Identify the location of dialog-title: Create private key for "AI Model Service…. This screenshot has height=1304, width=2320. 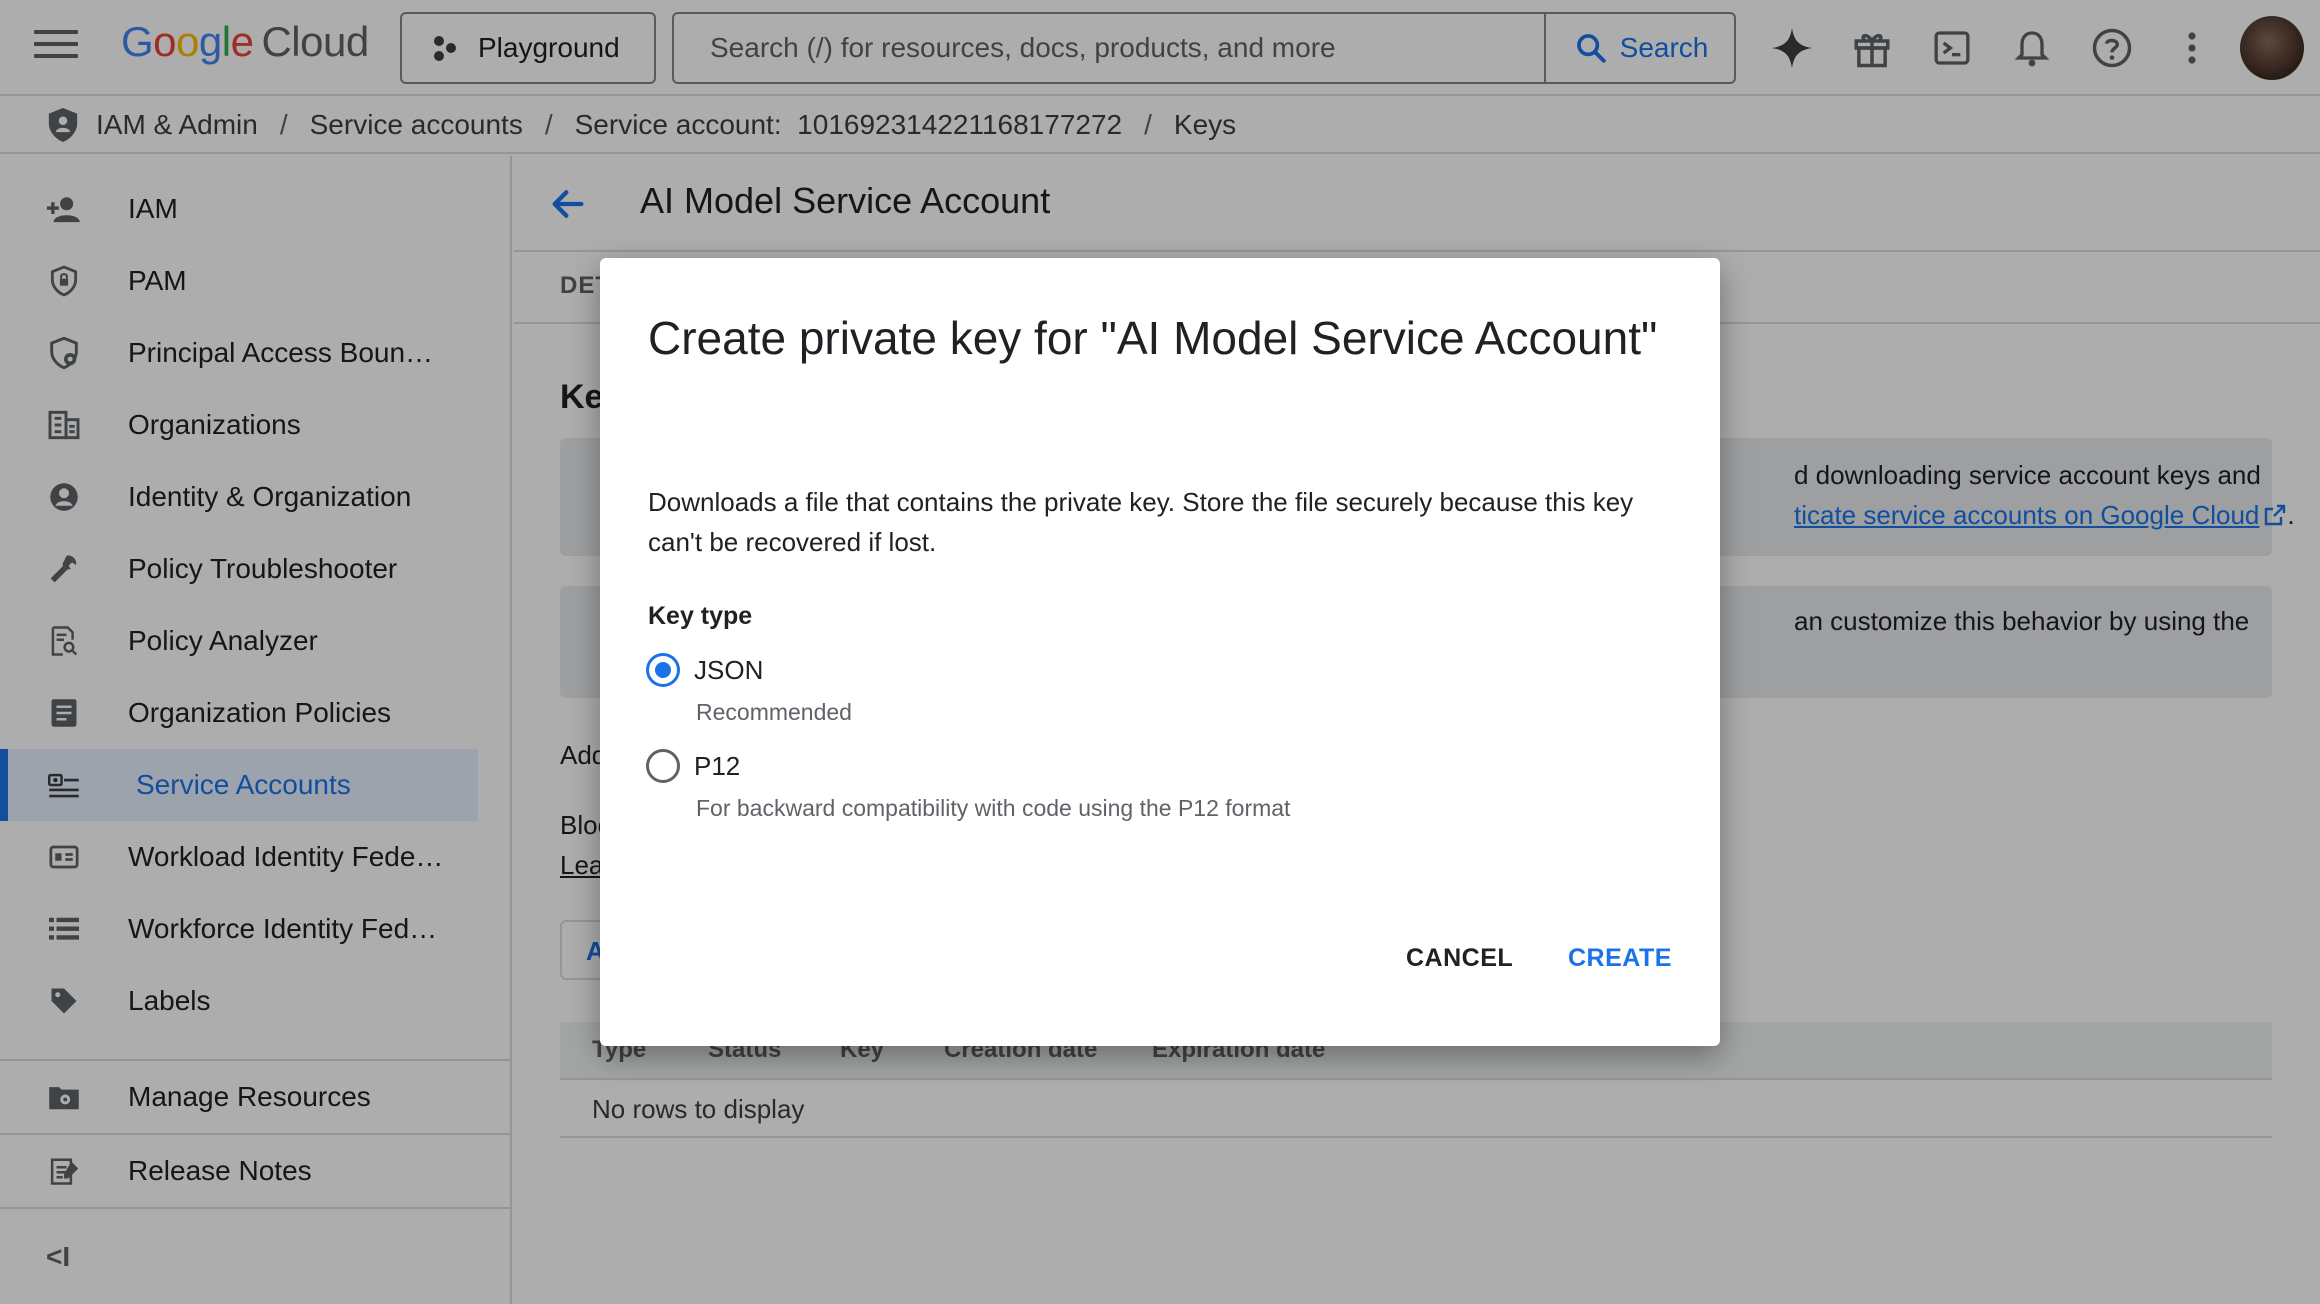
(1153, 338).